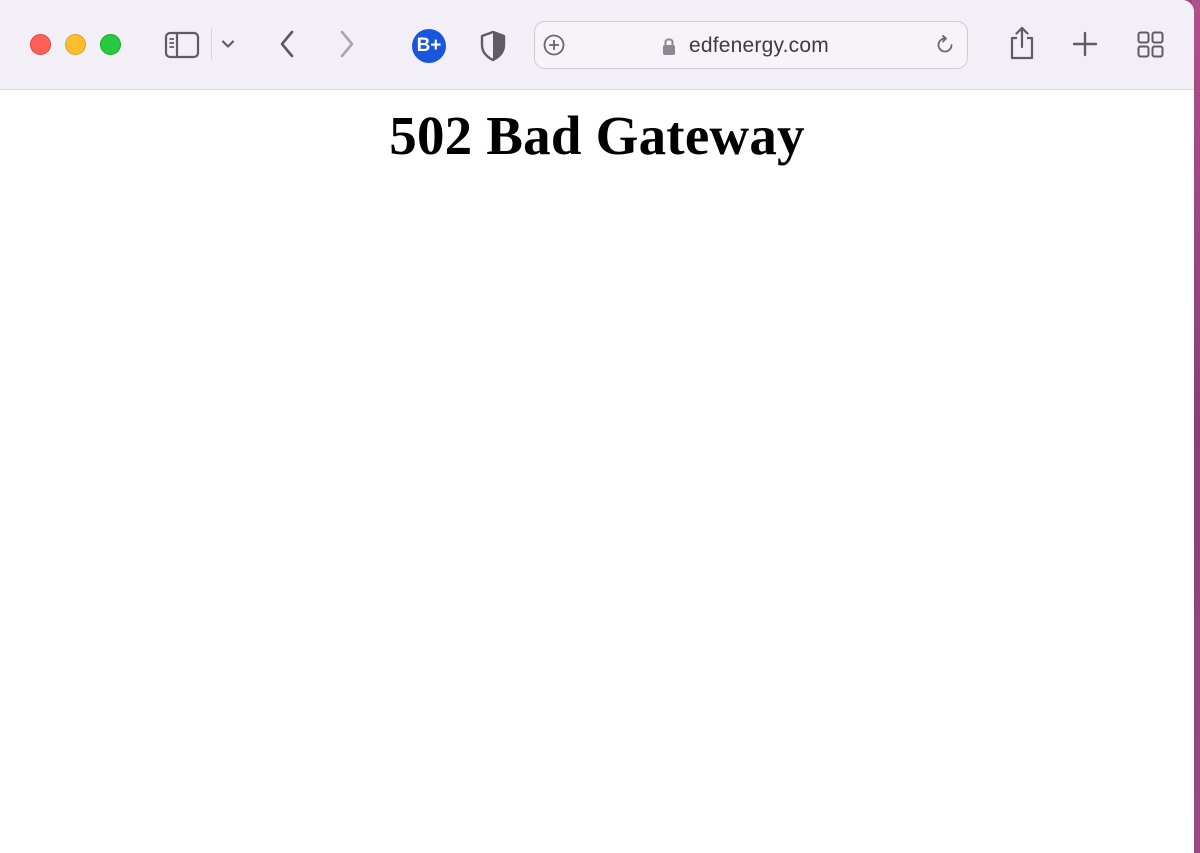 This screenshot has height=853, width=1200. What do you see at coordinates (945, 45) in the screenshot?
I see `reload-icon` at bounding box center [945, 45].